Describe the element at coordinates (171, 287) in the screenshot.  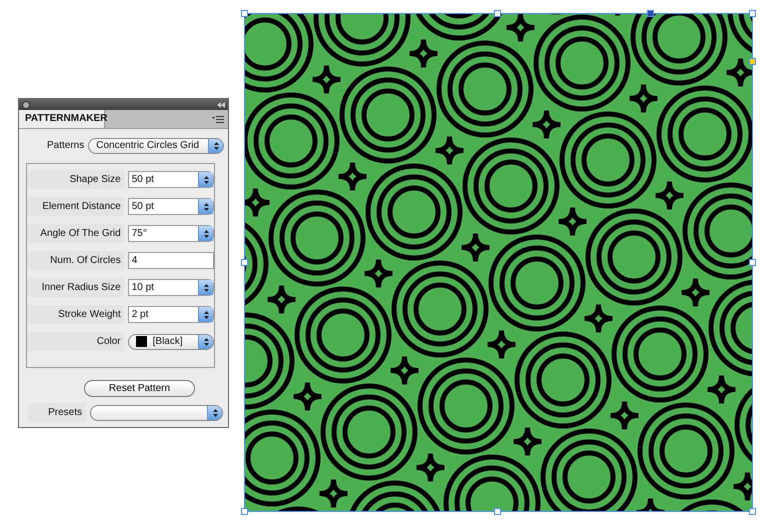
I see `stepper-field: 10 pt` at that location.